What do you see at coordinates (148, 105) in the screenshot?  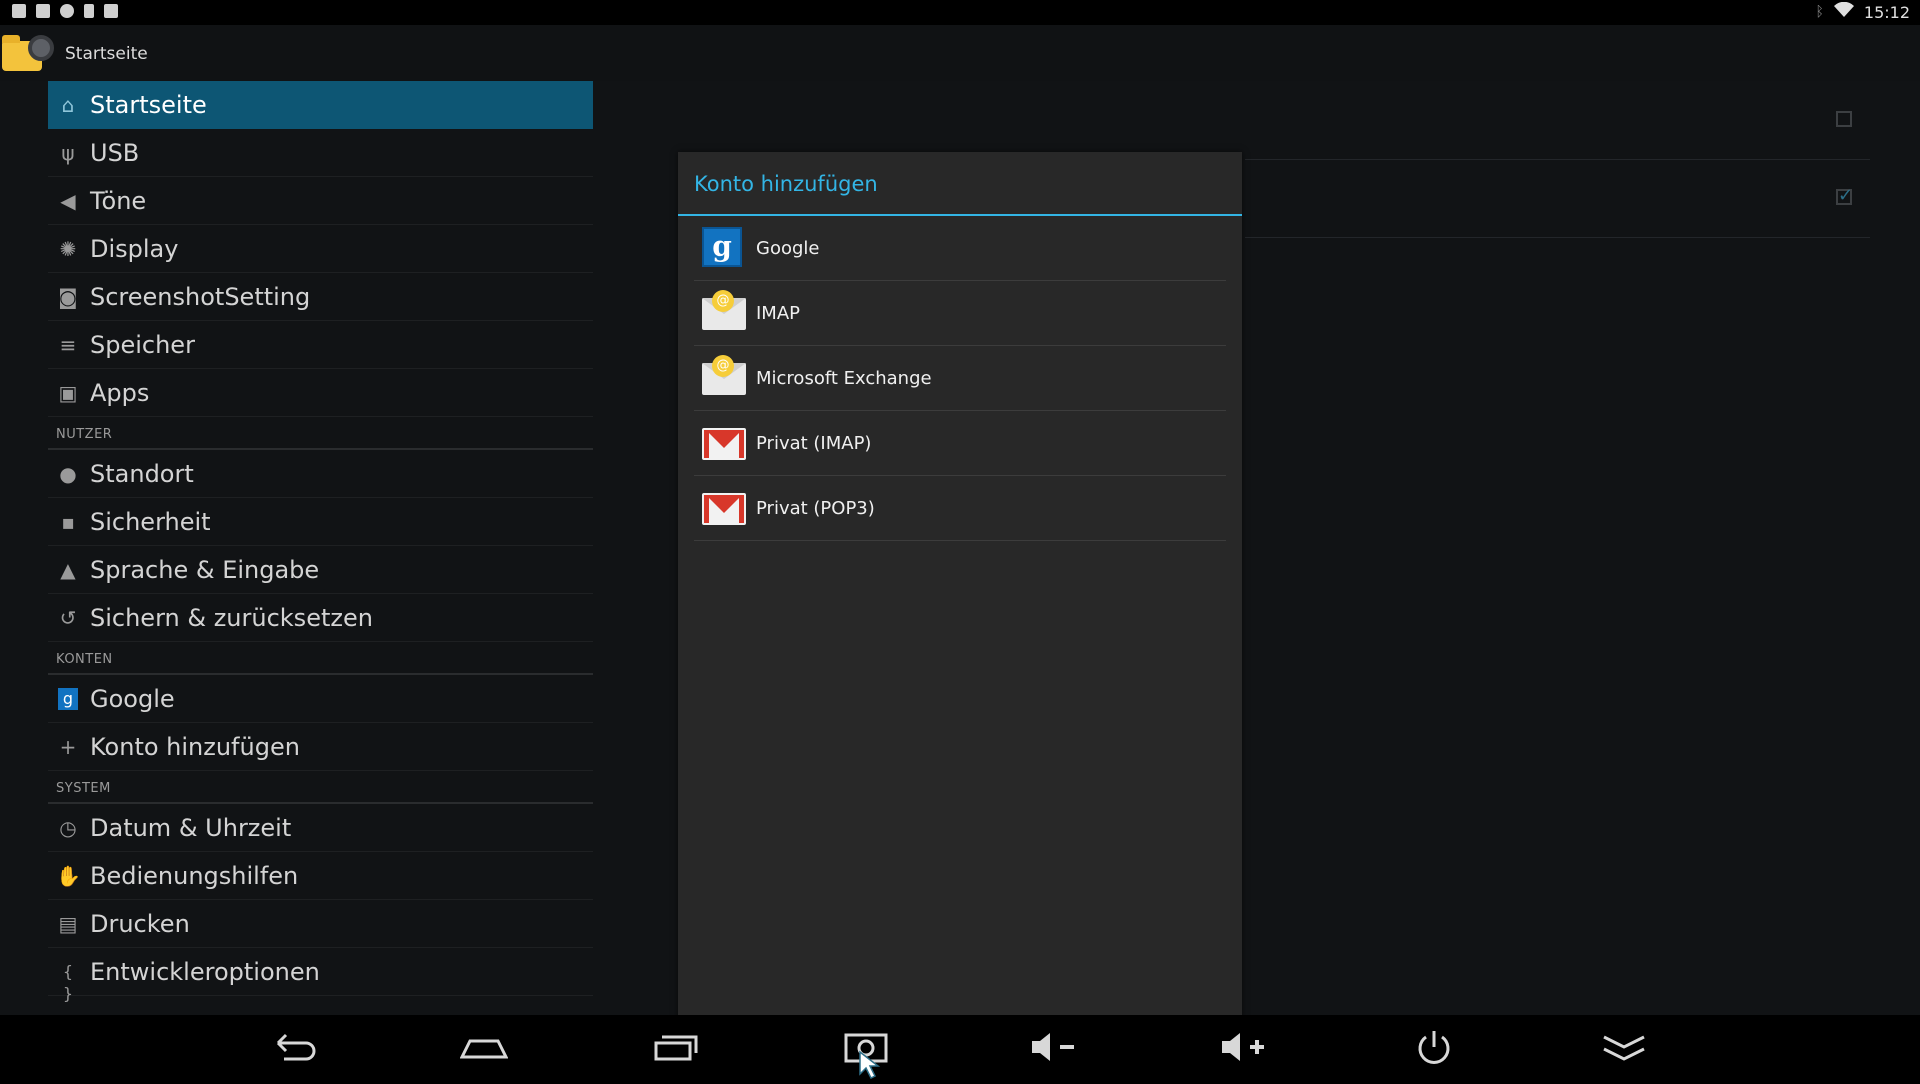 I see `sidebar-item-label: Startseite` at bounding box center [148, 105].